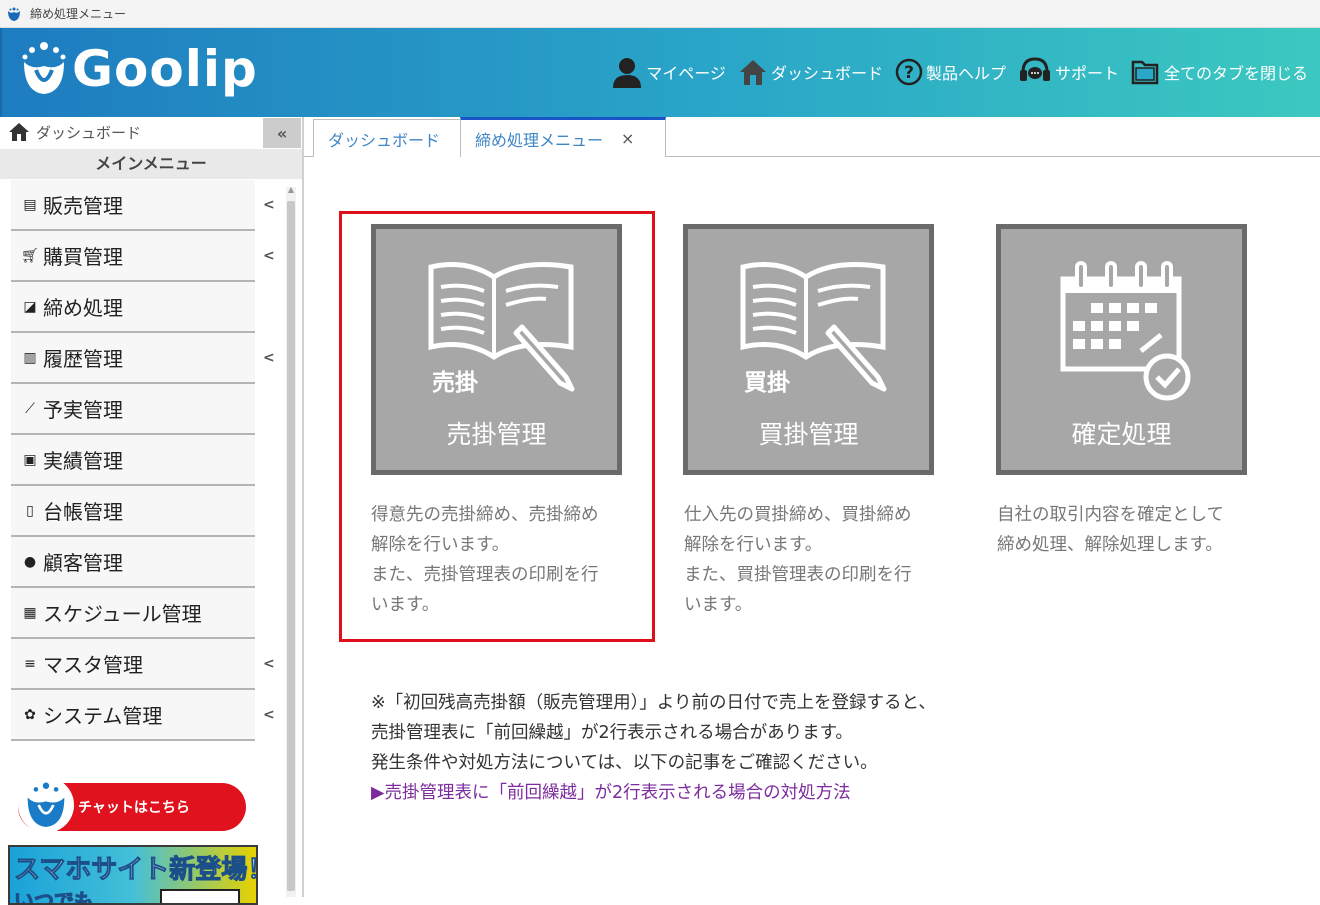  What do you see at coordinates (46, 805) in the screenshot?
I see `goolip-chat-logo-icon` at bounding box center [46, 805].